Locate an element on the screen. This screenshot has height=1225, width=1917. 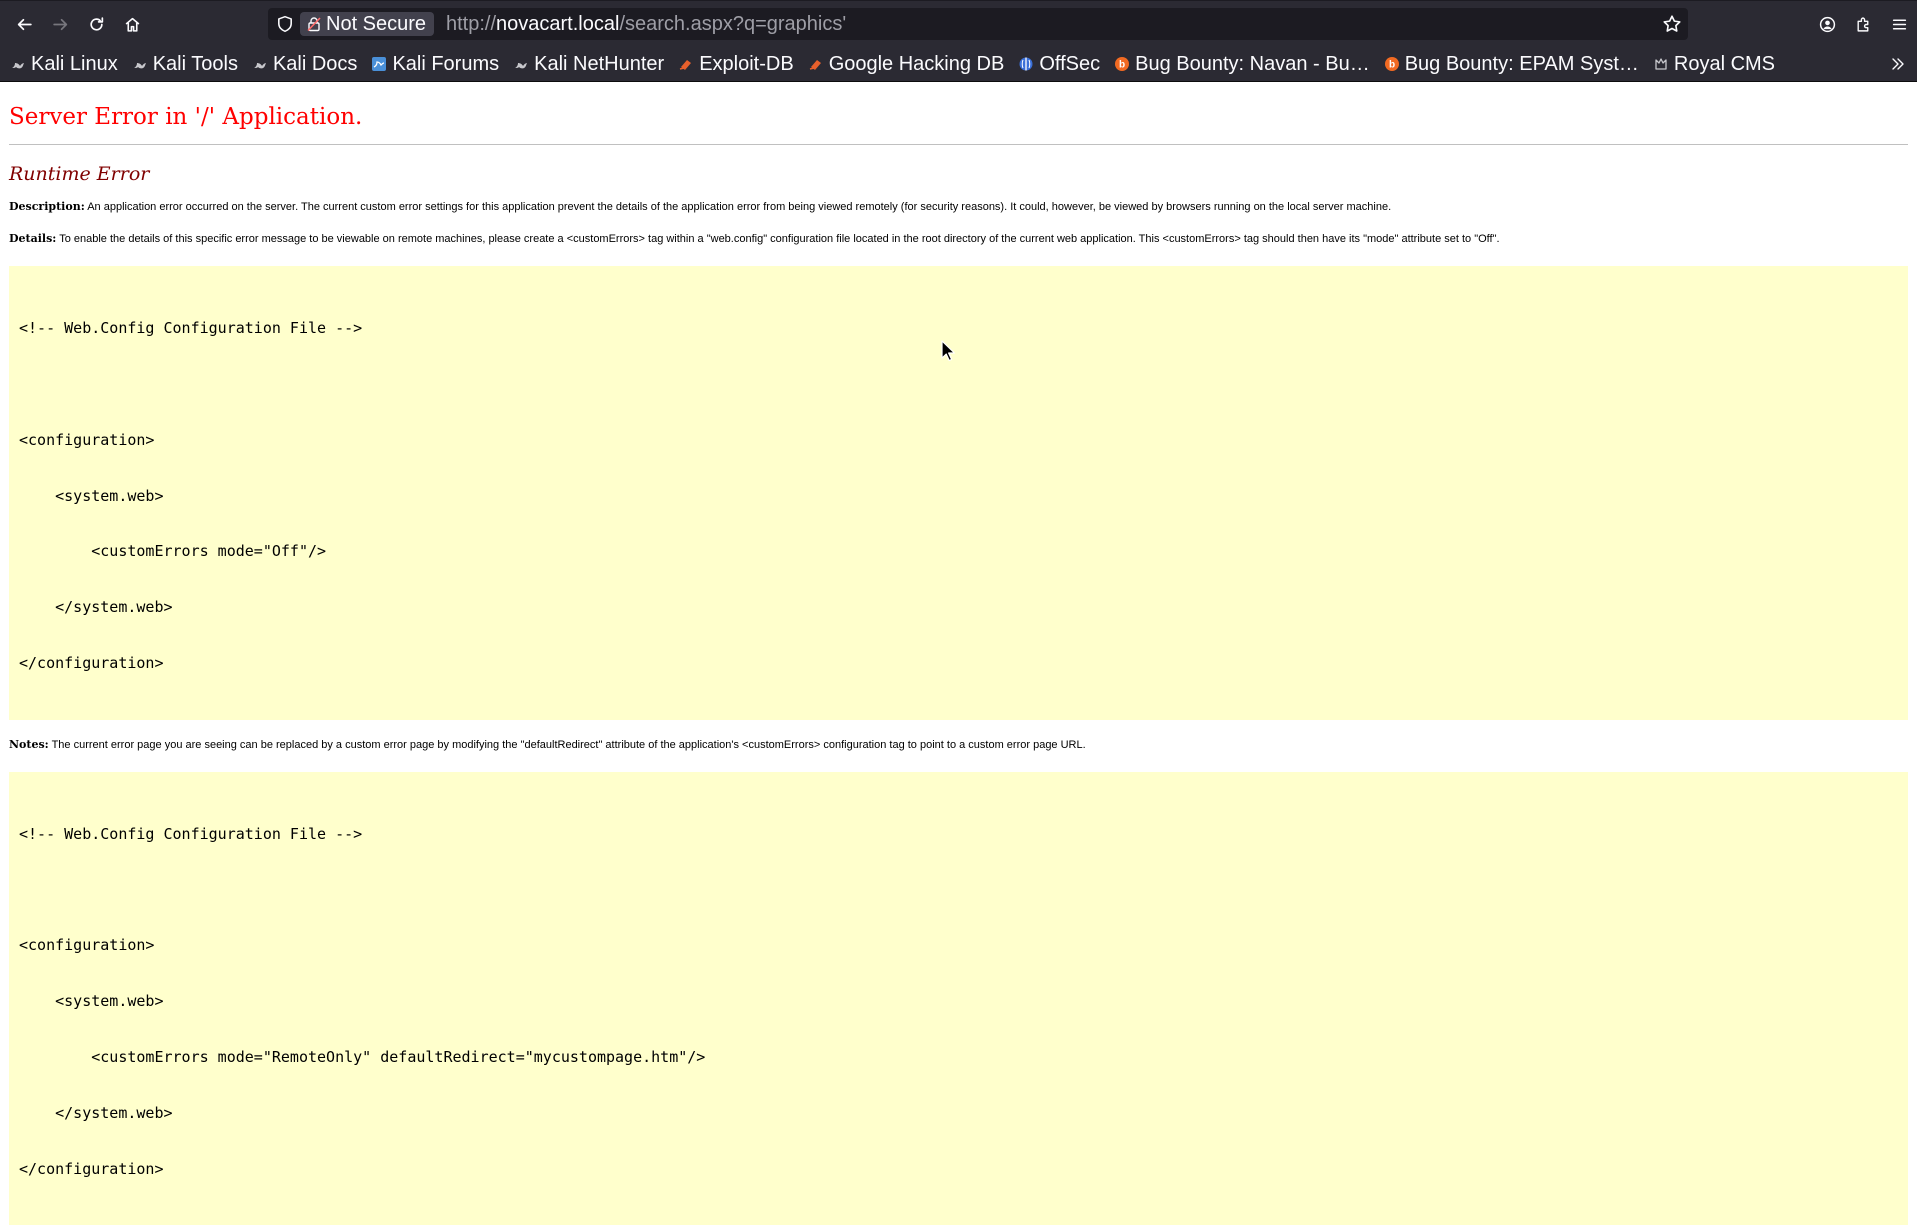
bookmarks-overflow-button is located at coordinates (1898, 64).